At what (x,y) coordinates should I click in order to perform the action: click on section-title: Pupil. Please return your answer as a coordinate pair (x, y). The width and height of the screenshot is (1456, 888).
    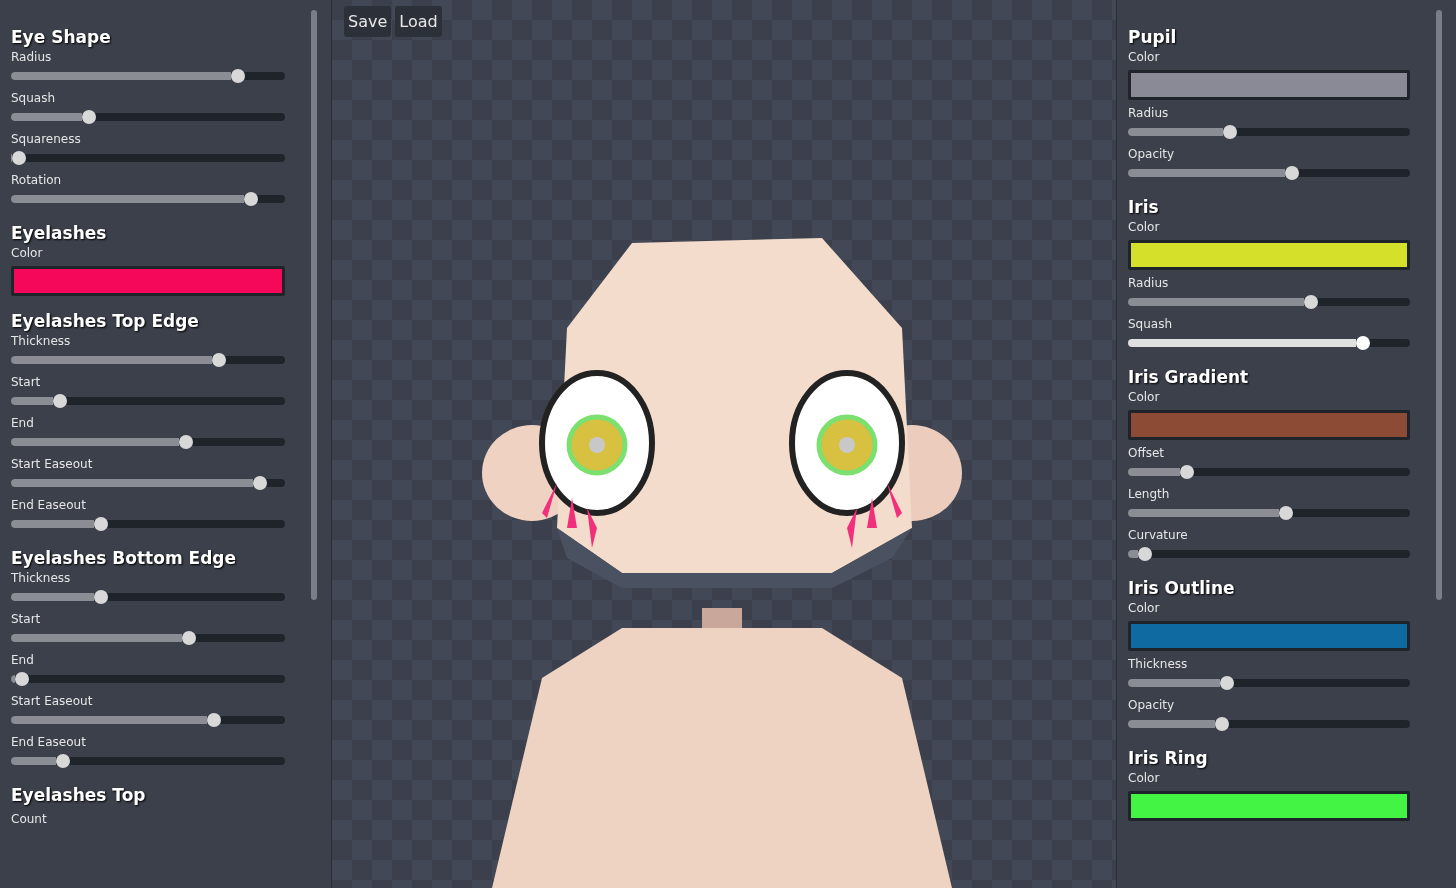
    Looking at the image, I should click on (1152, 37).